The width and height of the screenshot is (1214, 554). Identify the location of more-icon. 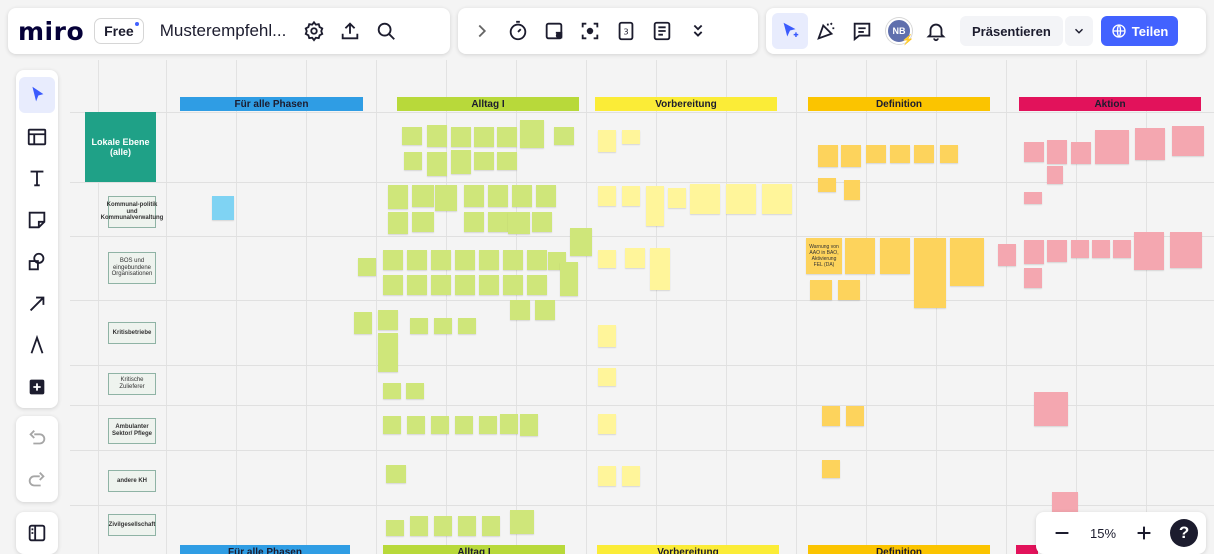
(698, 31).